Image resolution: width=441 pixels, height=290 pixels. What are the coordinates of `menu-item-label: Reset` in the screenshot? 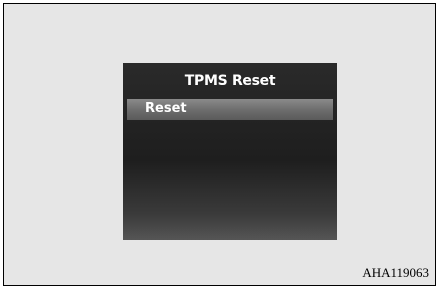 It's located at (166, 108).